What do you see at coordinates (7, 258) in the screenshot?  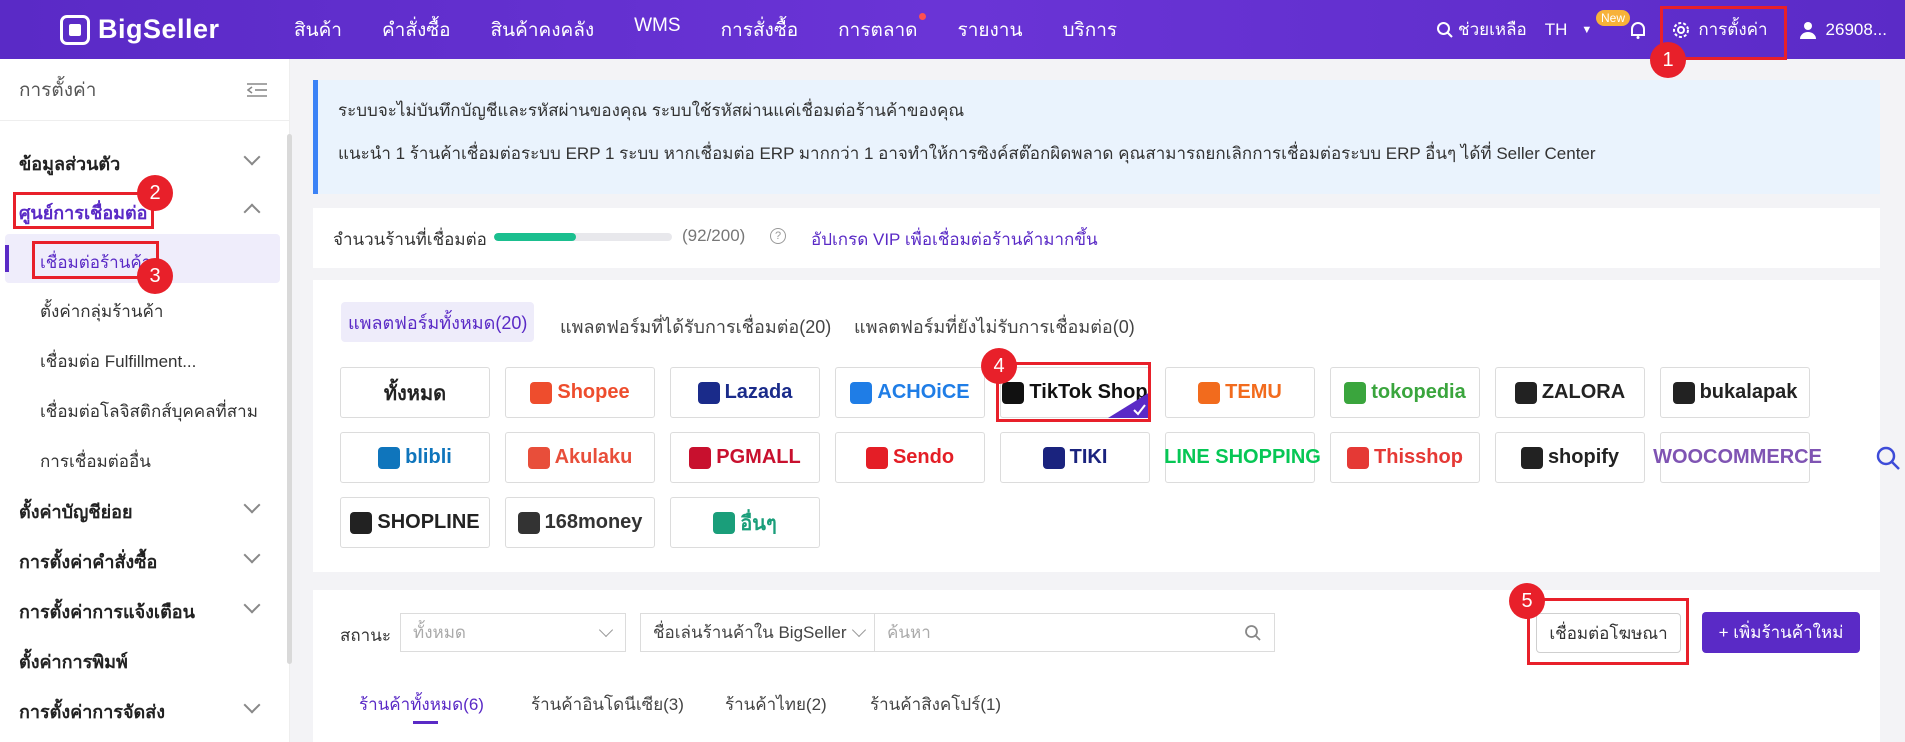 I see `active-indicator` at bounding box center [7, 258].